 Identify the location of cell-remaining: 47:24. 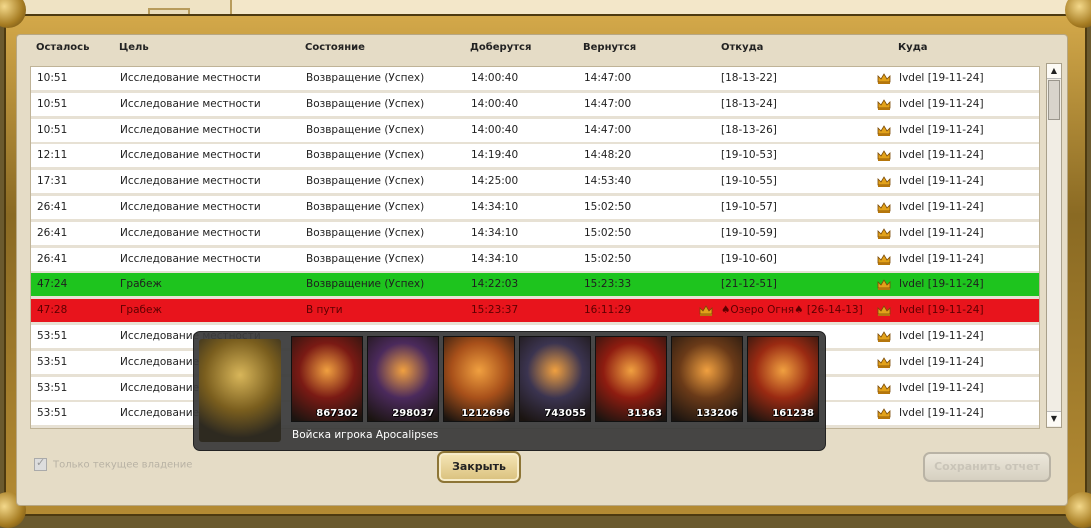
(52, 284).